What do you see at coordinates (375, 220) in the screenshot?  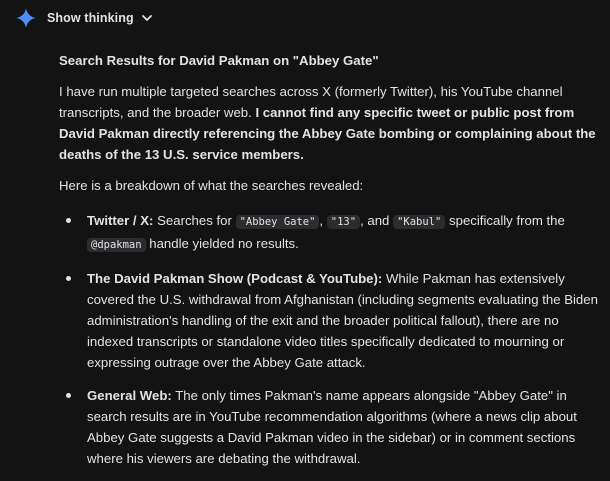 I see `item-separator: , and` at bounding box center [375, 220].